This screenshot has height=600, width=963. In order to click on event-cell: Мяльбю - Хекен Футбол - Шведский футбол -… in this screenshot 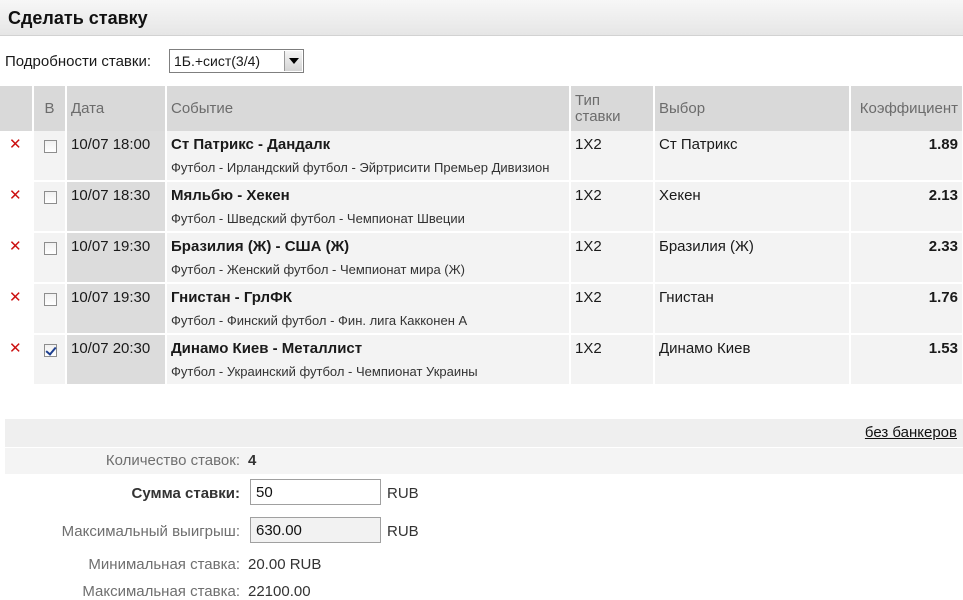, I will do `click(368, 207)`.